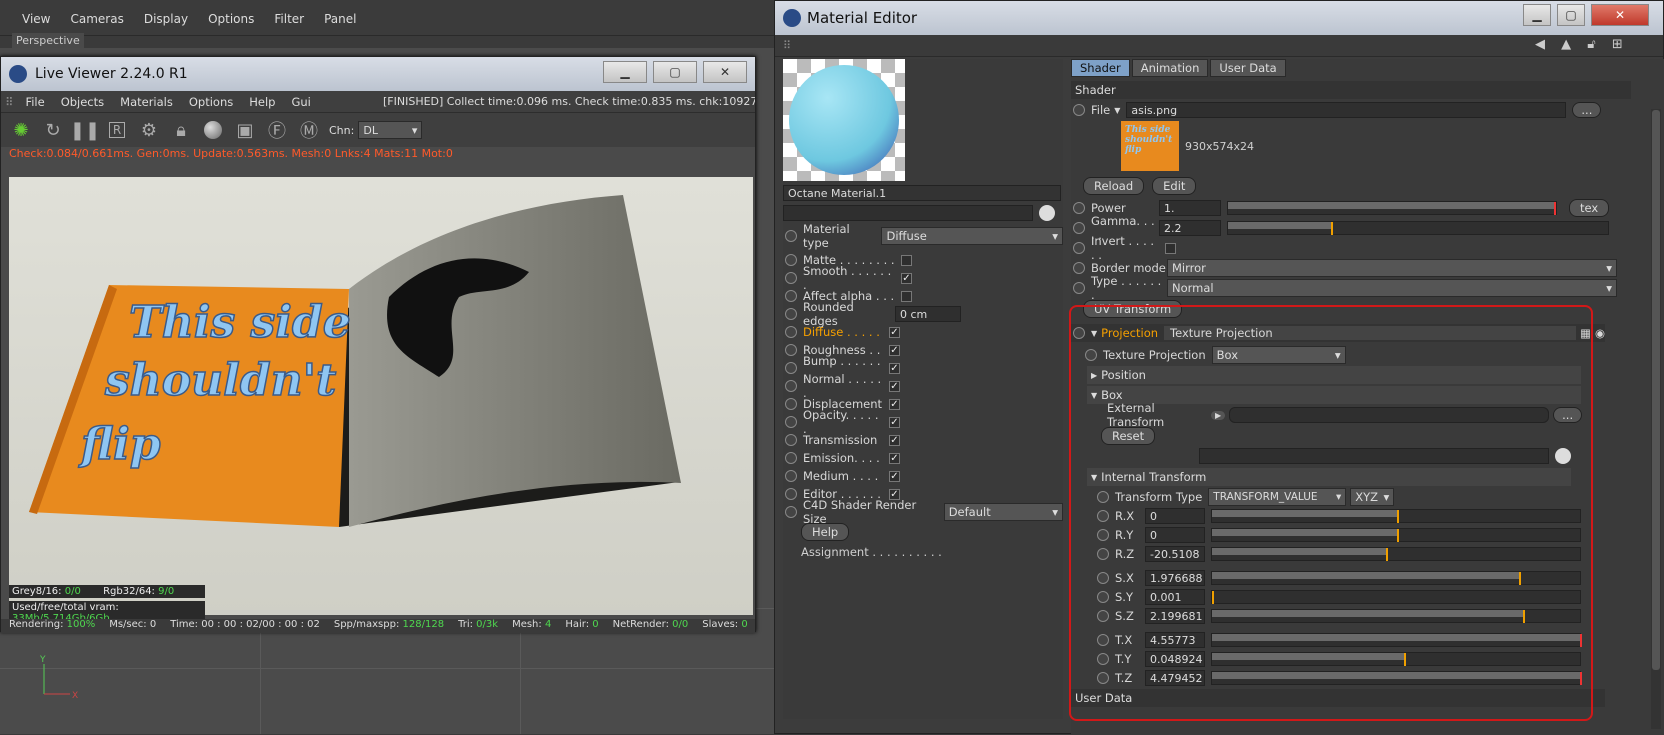  What do you see at coordinates (843, 386) in the screenshot?
I see `channel-normal: Normal . . . . . .` at bounding box center [843, 386].